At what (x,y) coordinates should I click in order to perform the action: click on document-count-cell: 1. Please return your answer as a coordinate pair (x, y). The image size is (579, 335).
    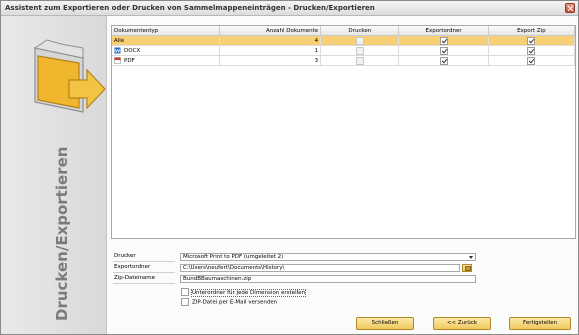
    Looking at the image, I should click on (270, 50).